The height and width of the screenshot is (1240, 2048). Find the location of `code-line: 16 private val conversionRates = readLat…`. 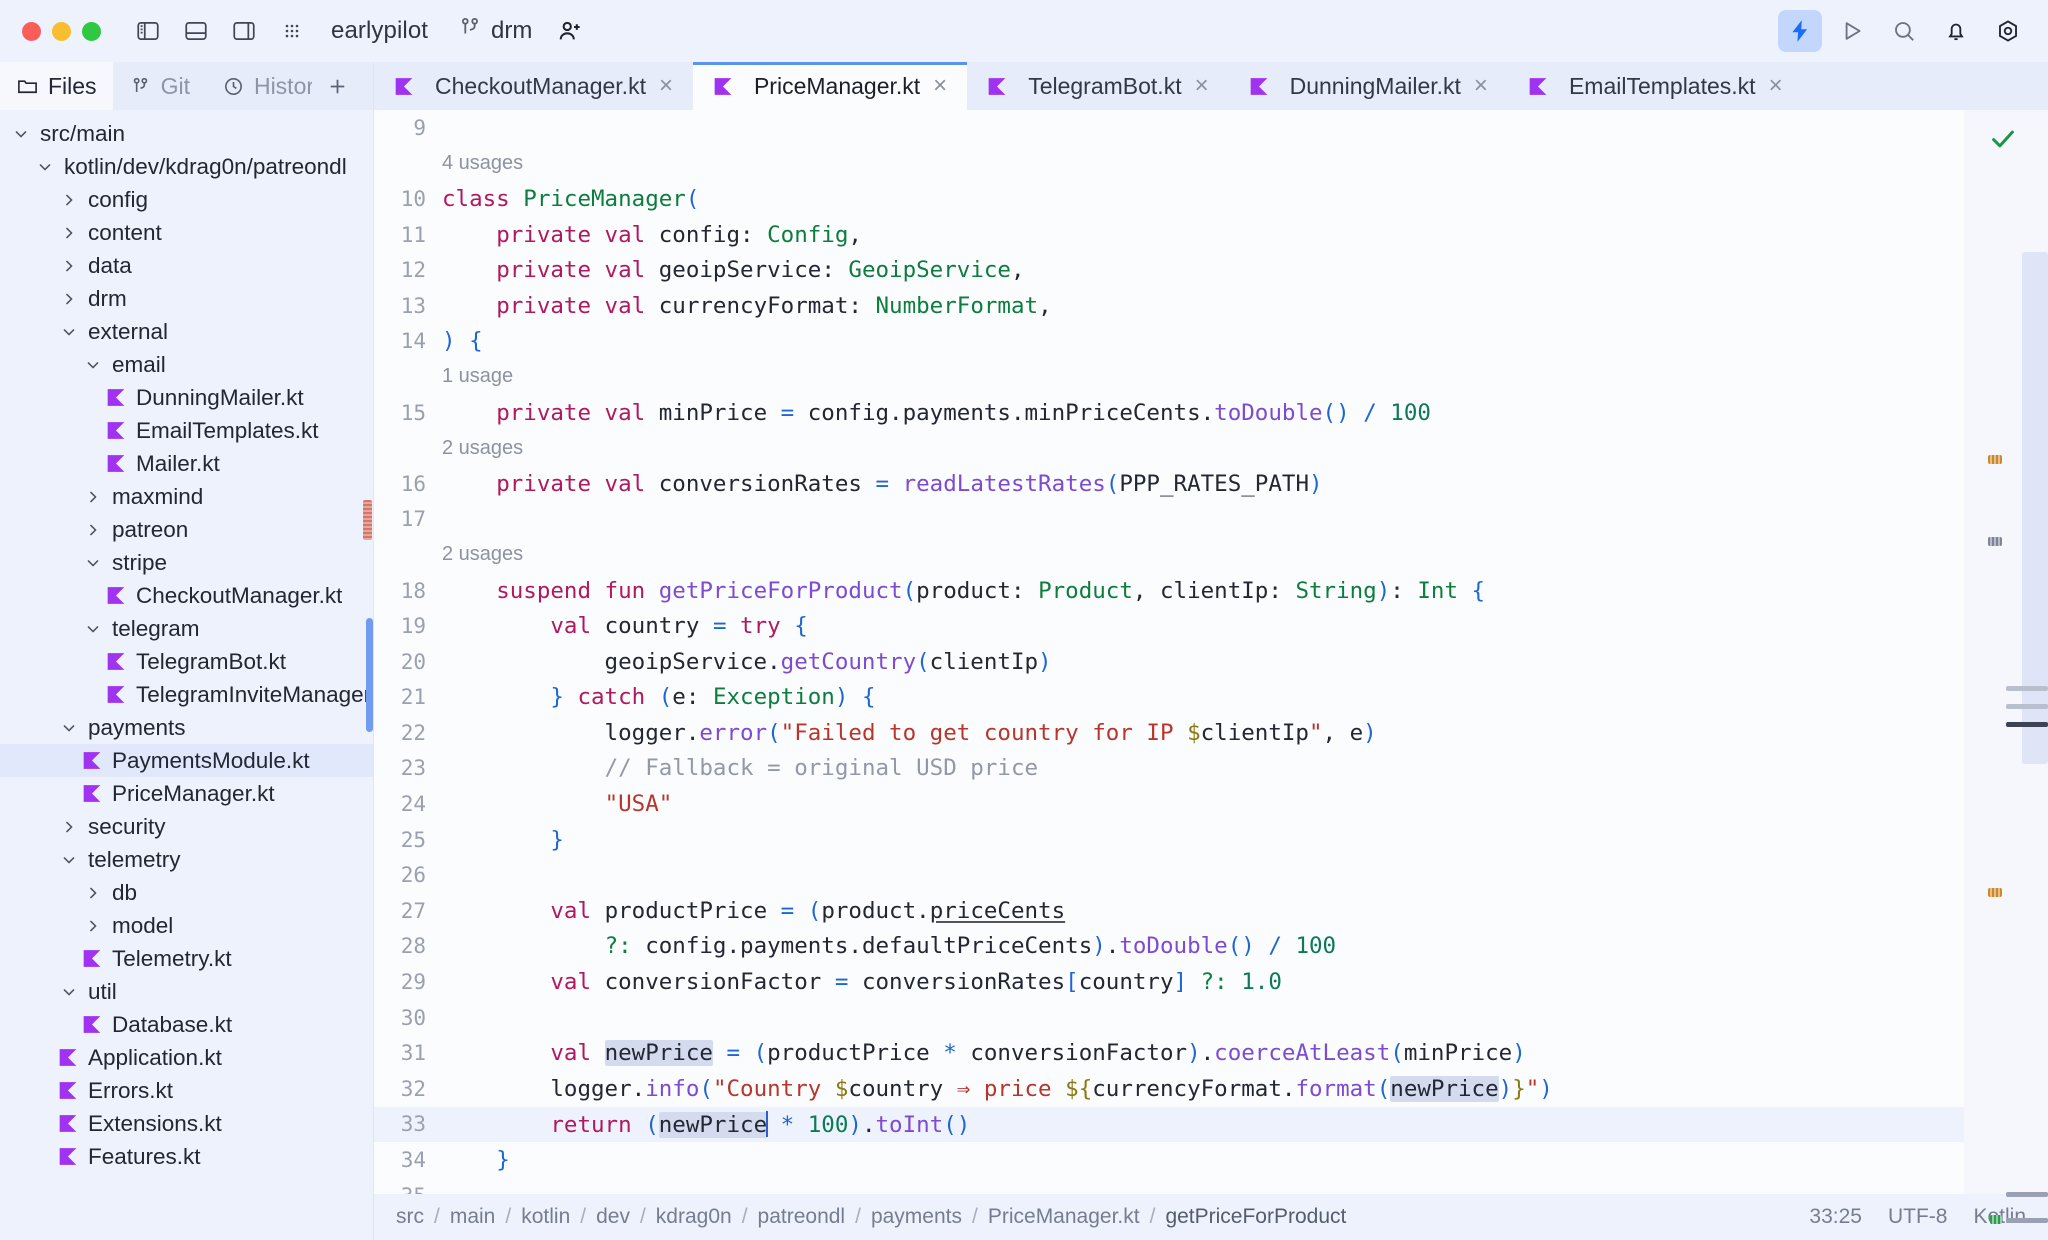

code-line: 16 private val conversionRates = readLat… is located at coordinates (1169, 484).